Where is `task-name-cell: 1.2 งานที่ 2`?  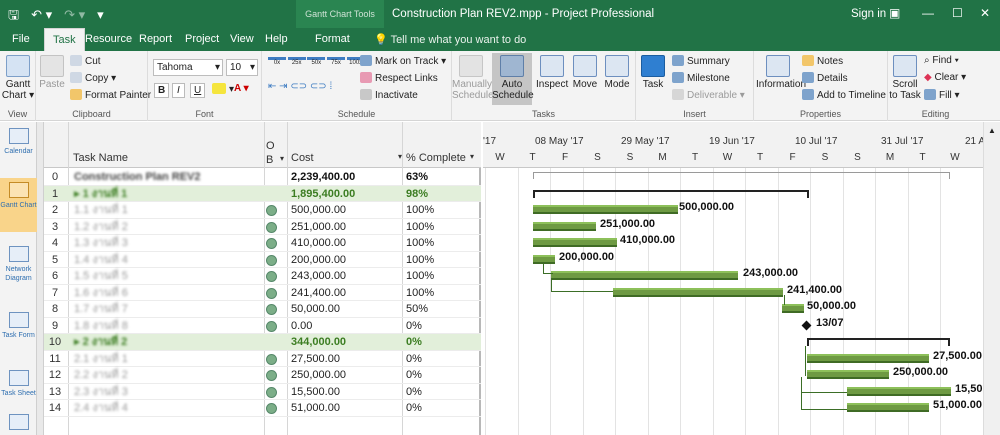 task-name-cell: 1.2 งานที่ 2 is located at coordinates (169, 227).